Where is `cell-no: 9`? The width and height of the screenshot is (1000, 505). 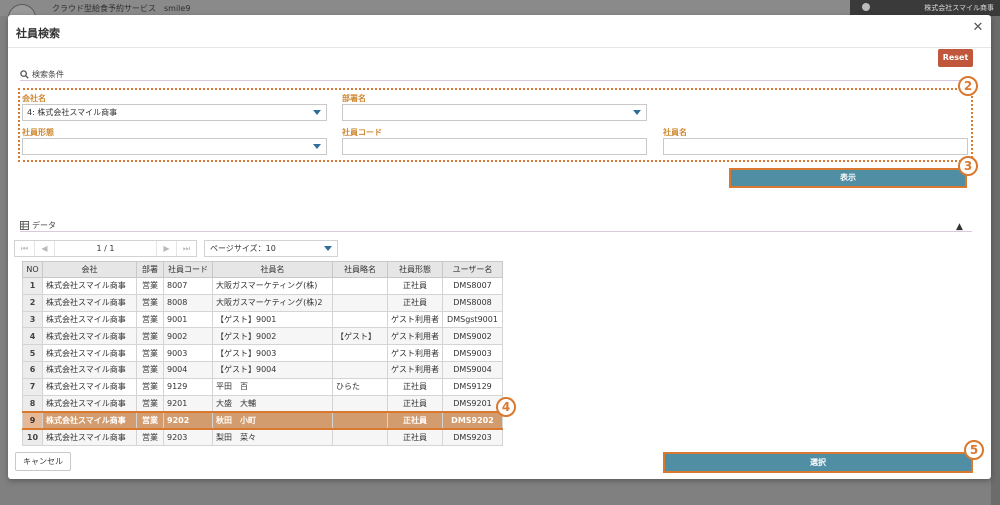
cell-no: 9 is located at coordinates (32, 420).